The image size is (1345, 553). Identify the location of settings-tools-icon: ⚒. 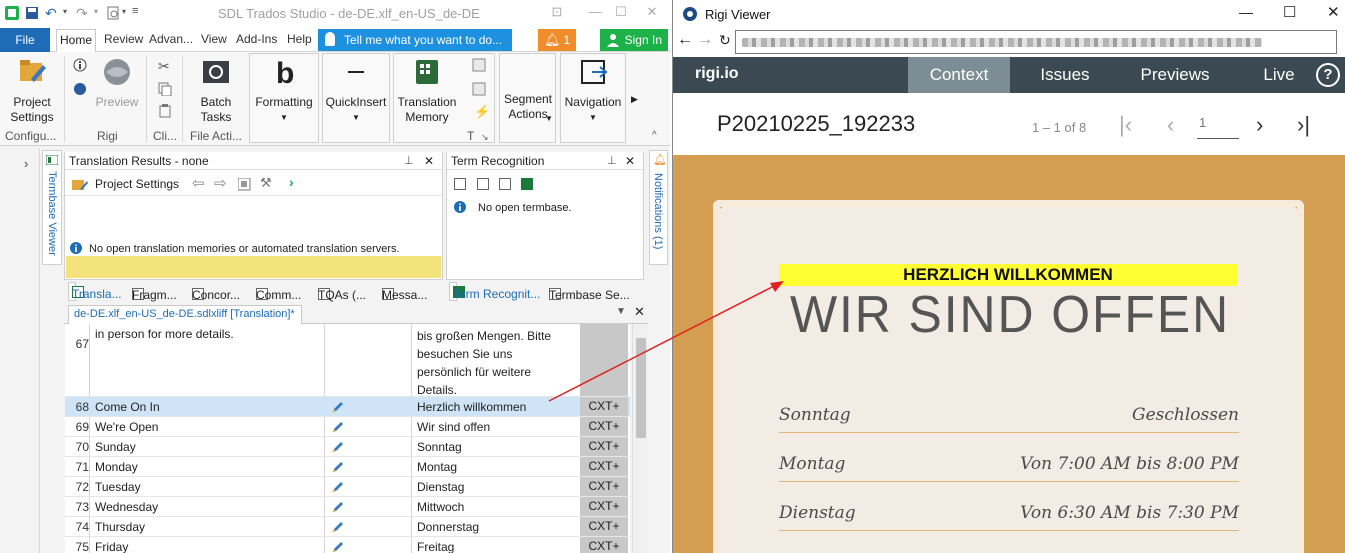
(266, 183).